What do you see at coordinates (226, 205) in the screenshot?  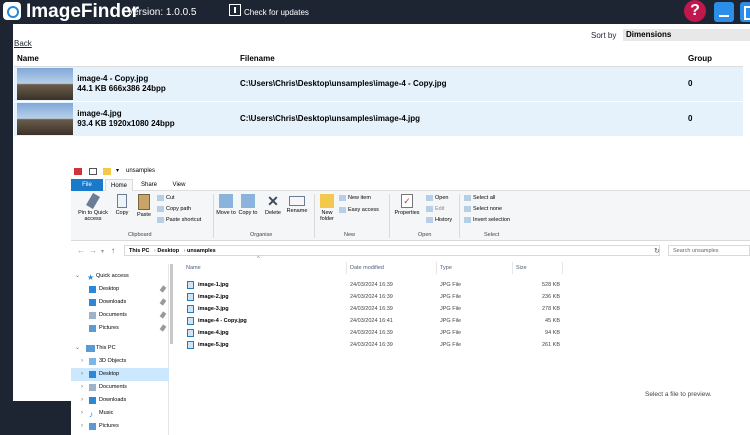 I see `move-to-button: Move to` at bounding box center [226, 205].